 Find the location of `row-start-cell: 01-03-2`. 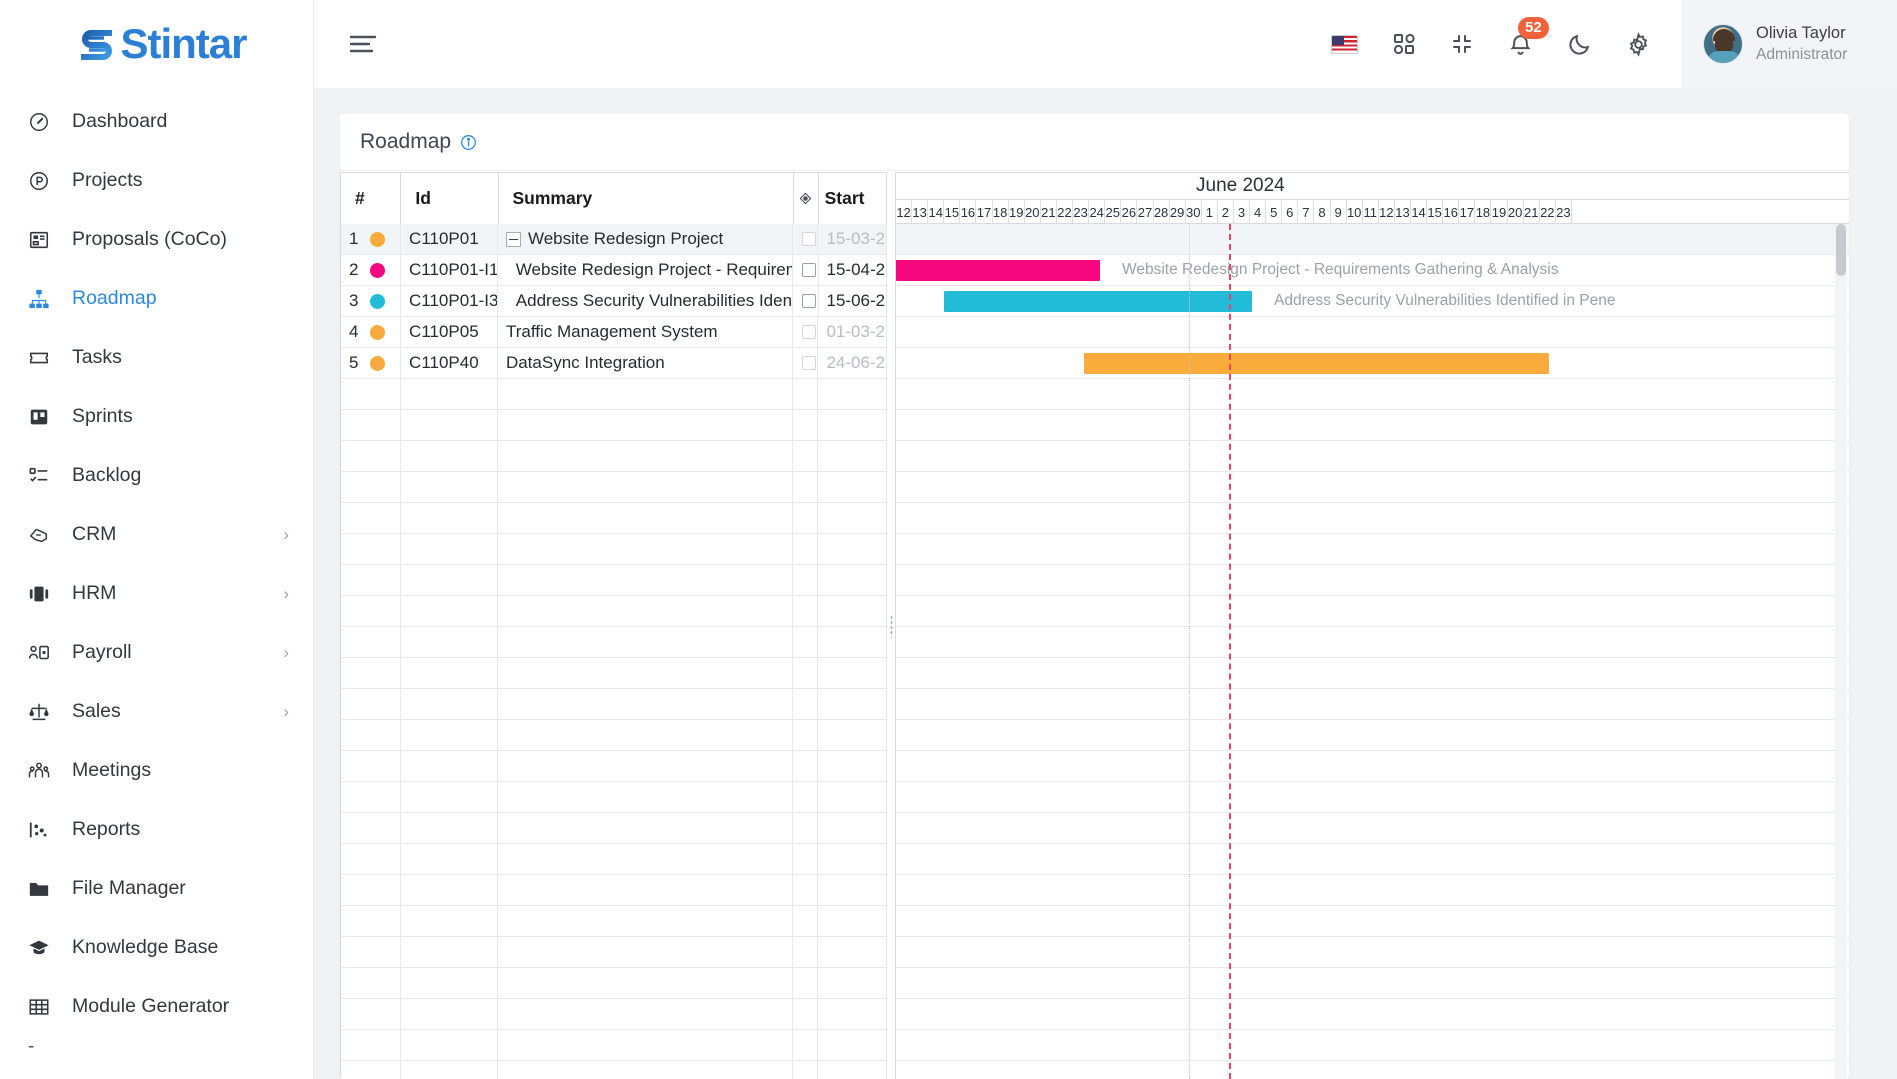

row-start-cell: 01-03-2 is located at coordinates (852, 332).